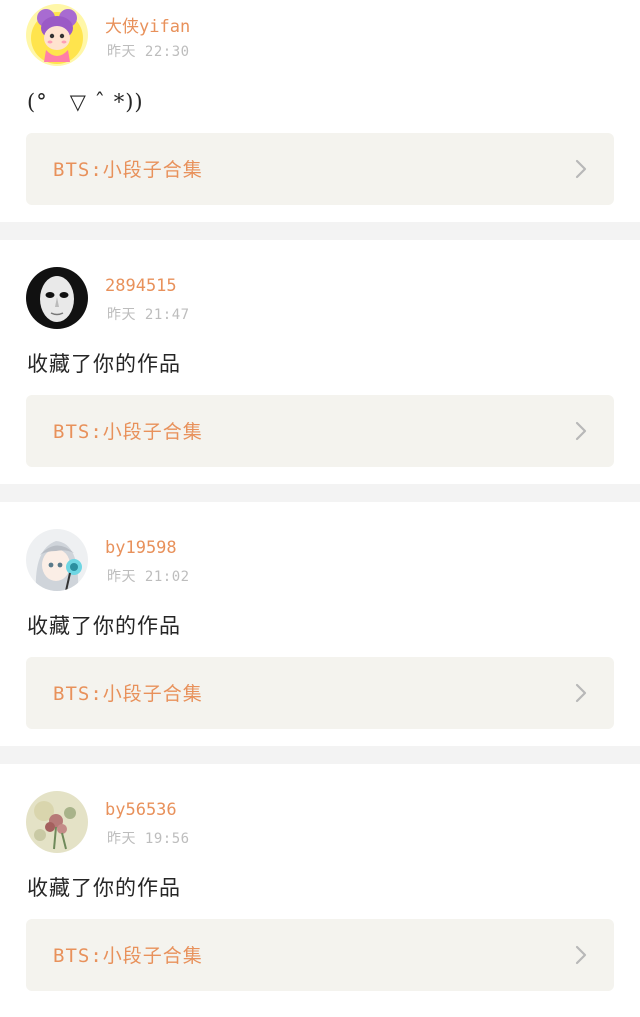 Image resolution: width=640 pixels, height=1017 pixels. Describe the element at coordinates (85, 102) in the screenshot. I see `notification-message: (° ▽ ˆ *))` at that location.